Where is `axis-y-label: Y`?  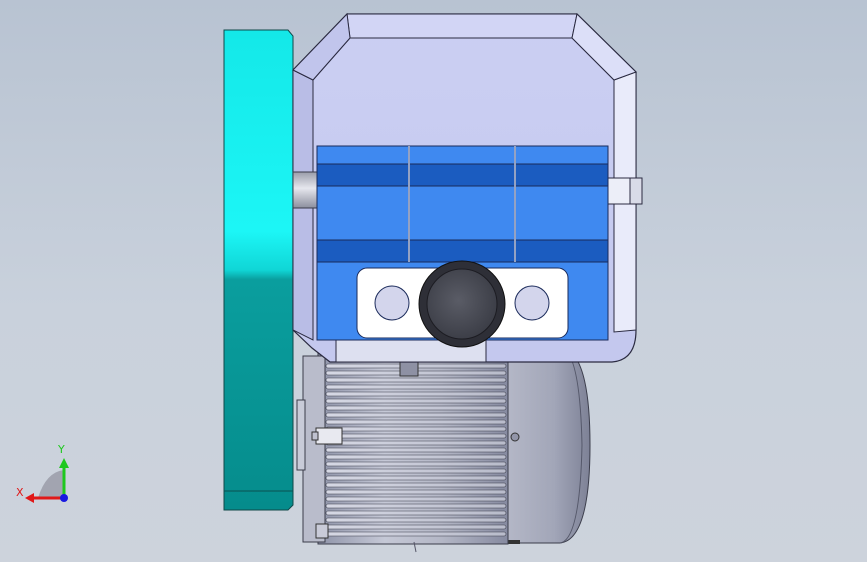
axis-y-label: Y is located at coordinates (61, 449).